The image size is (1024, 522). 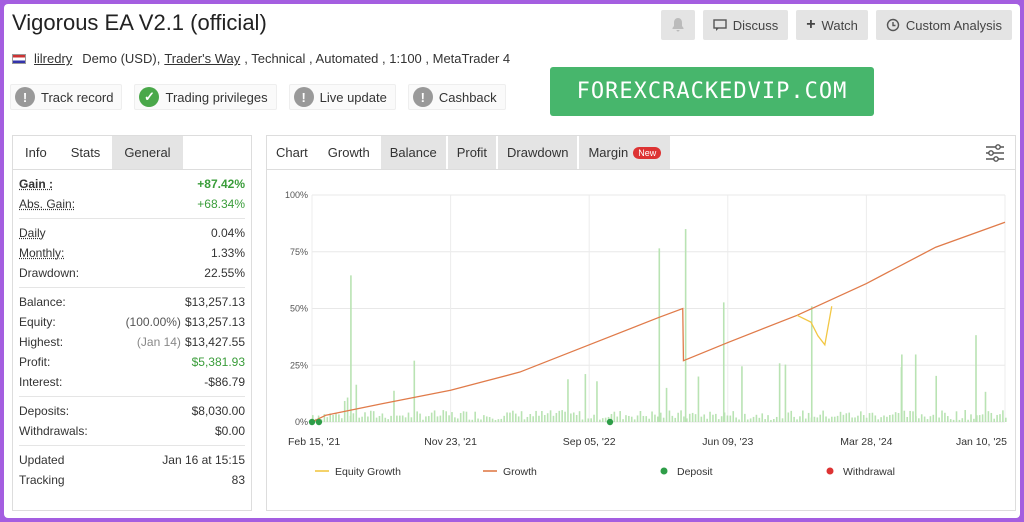 What do you see at coordinates (712, 91) in the screenshot?
I see `promo-banner: FOREXCRACKEDVIP.COM` at bounding box center [712, 91].